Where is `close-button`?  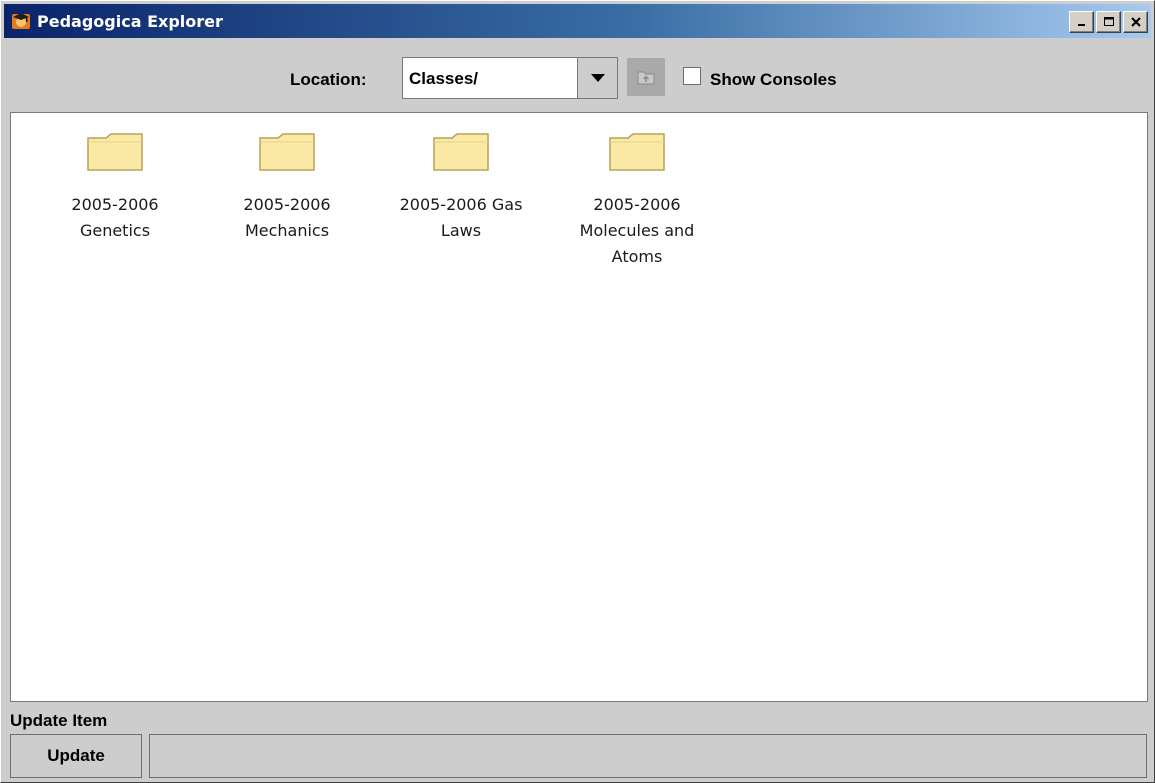 close-button is located at coordinates (1135, 22).